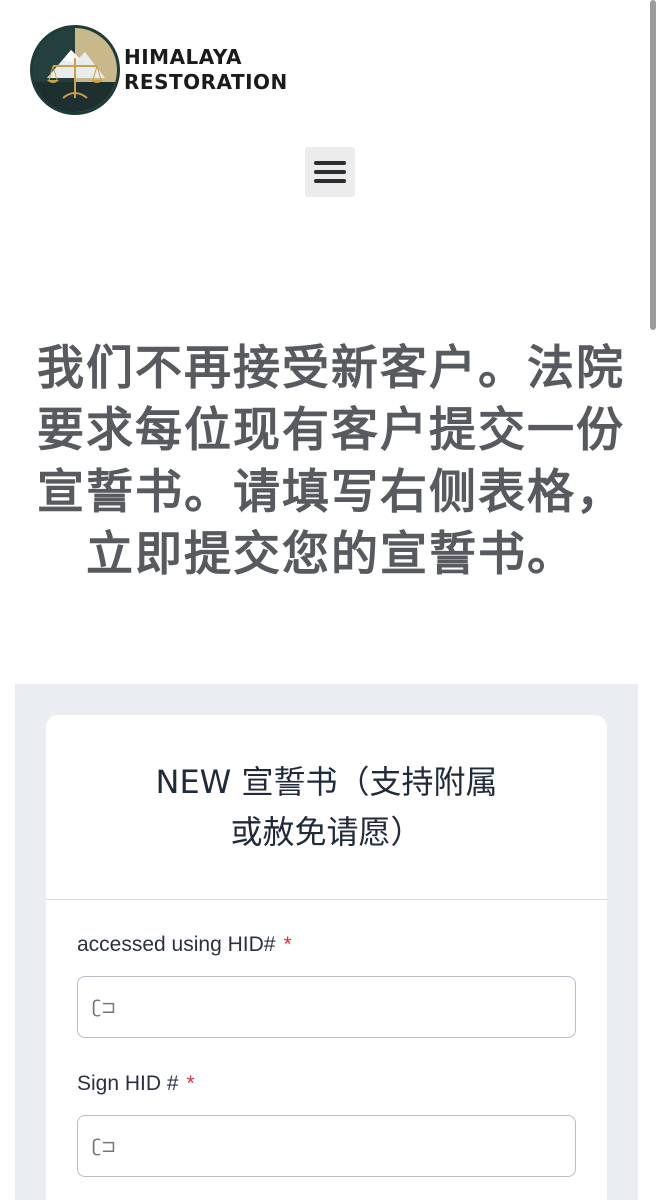 Image resolution: width=659 pixels, height=1200 pixels. I want to click on sign-hid-field, so click(326, 1146).